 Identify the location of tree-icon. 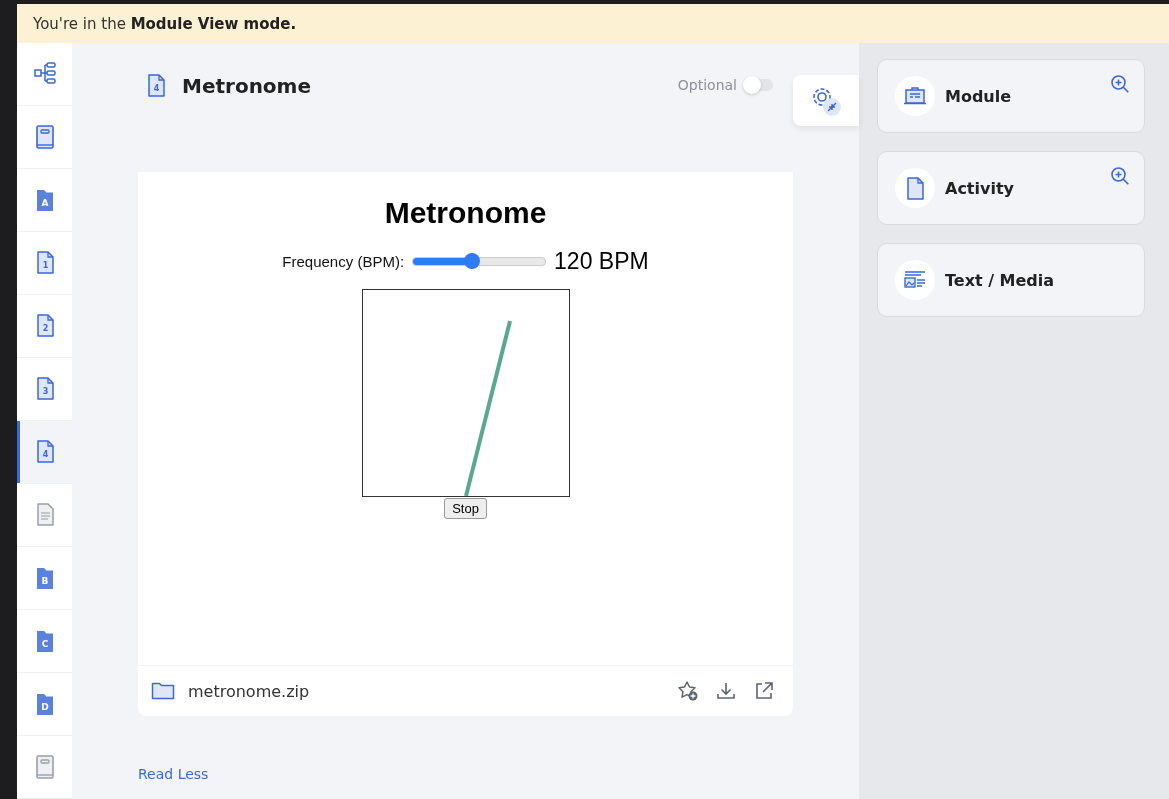
(44, 74).